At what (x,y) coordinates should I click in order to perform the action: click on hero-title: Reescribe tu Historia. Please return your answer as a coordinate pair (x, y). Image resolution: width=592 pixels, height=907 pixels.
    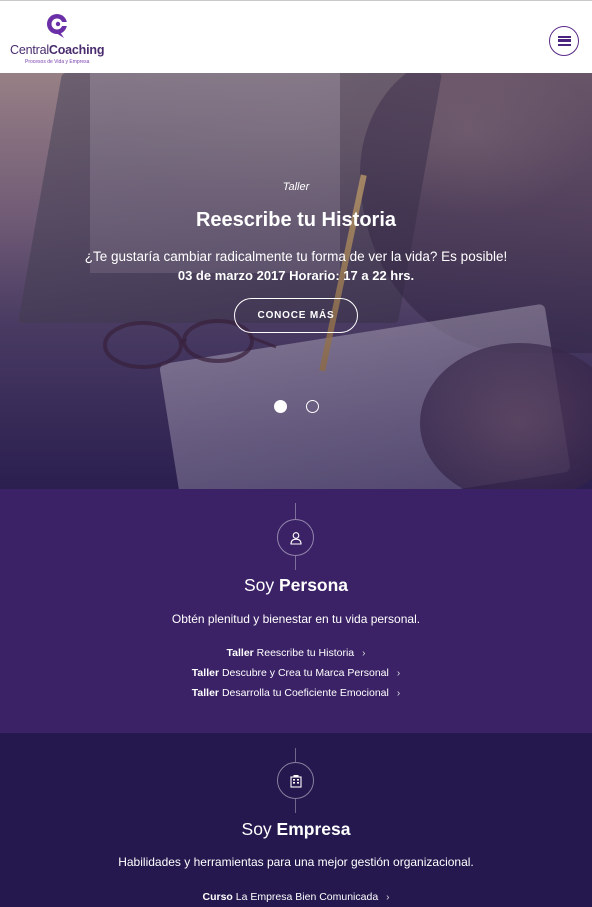
    Looking at the image, I should click on (296, 220).